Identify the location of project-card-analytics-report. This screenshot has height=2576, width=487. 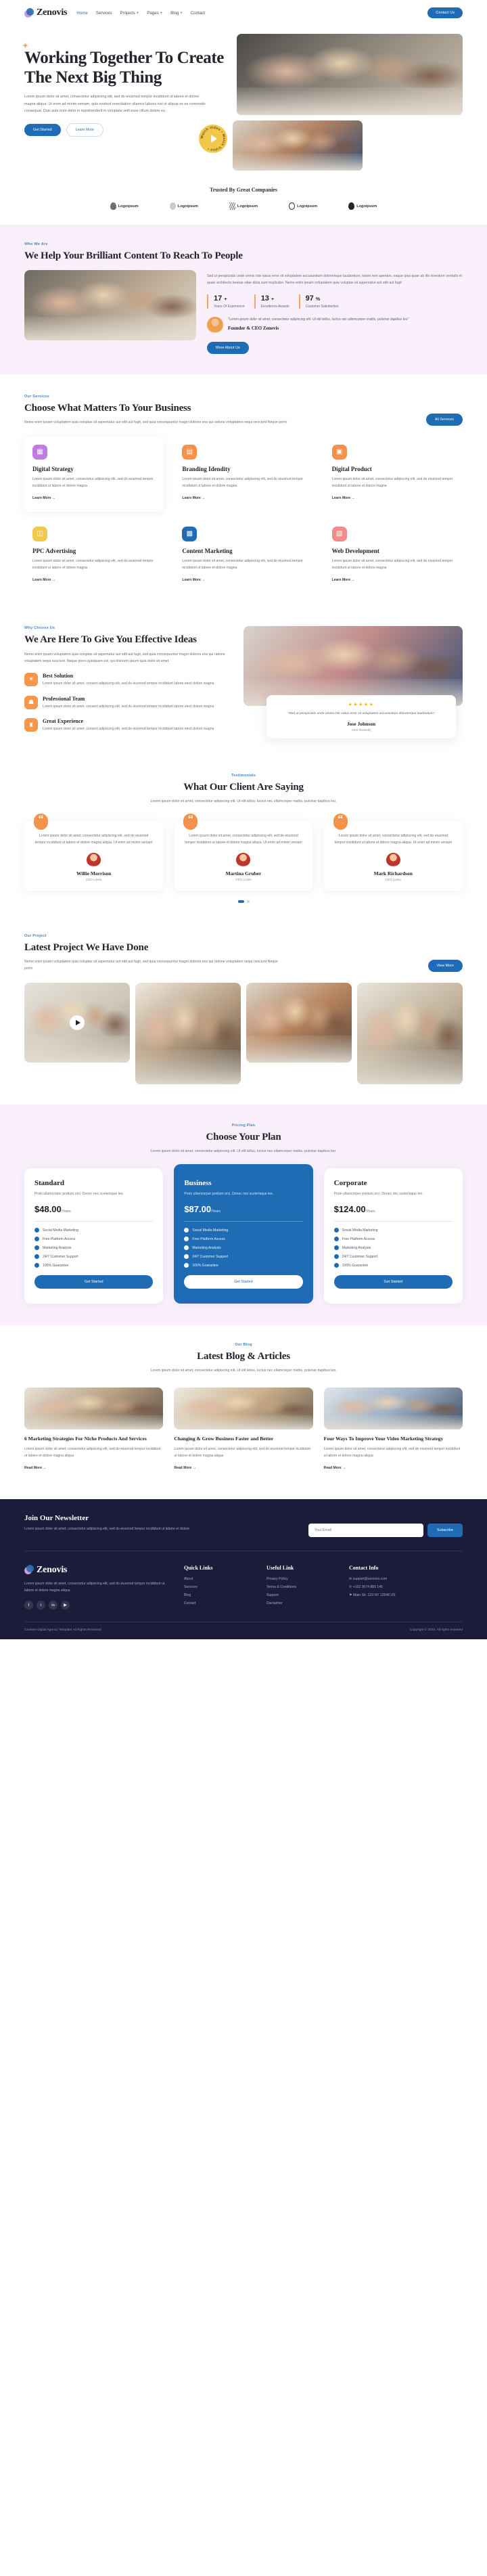
(410, 1034).